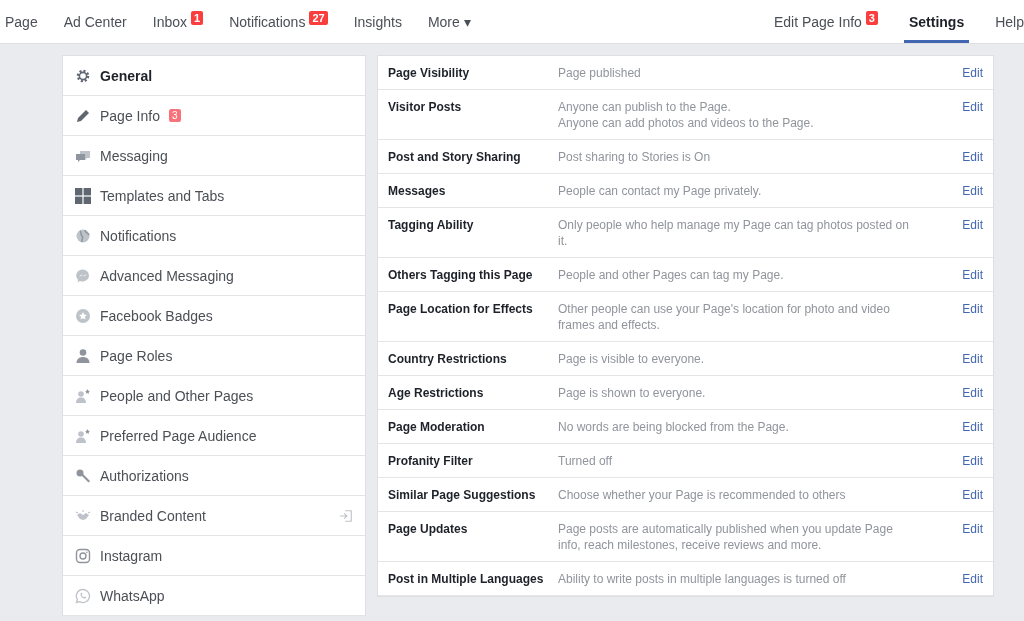 The width and height of the screenshot is (1024, 621). I want to click on sidebar-label: Messaging, so click(134, 155).